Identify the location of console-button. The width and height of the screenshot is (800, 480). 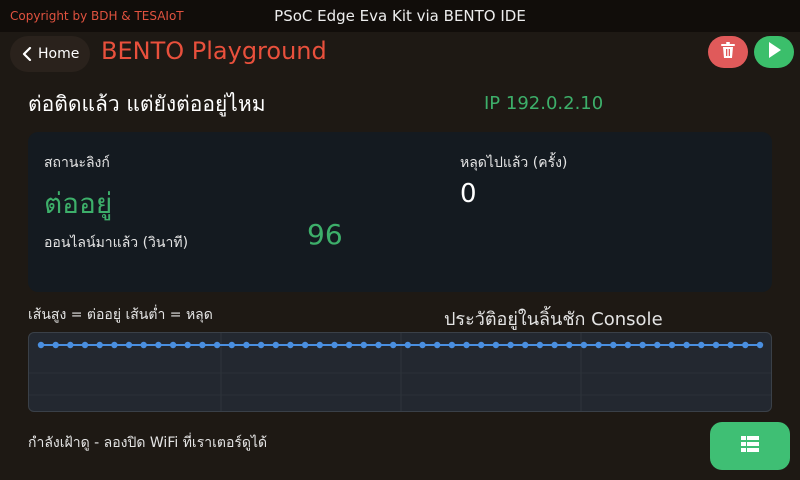
(750, 446).